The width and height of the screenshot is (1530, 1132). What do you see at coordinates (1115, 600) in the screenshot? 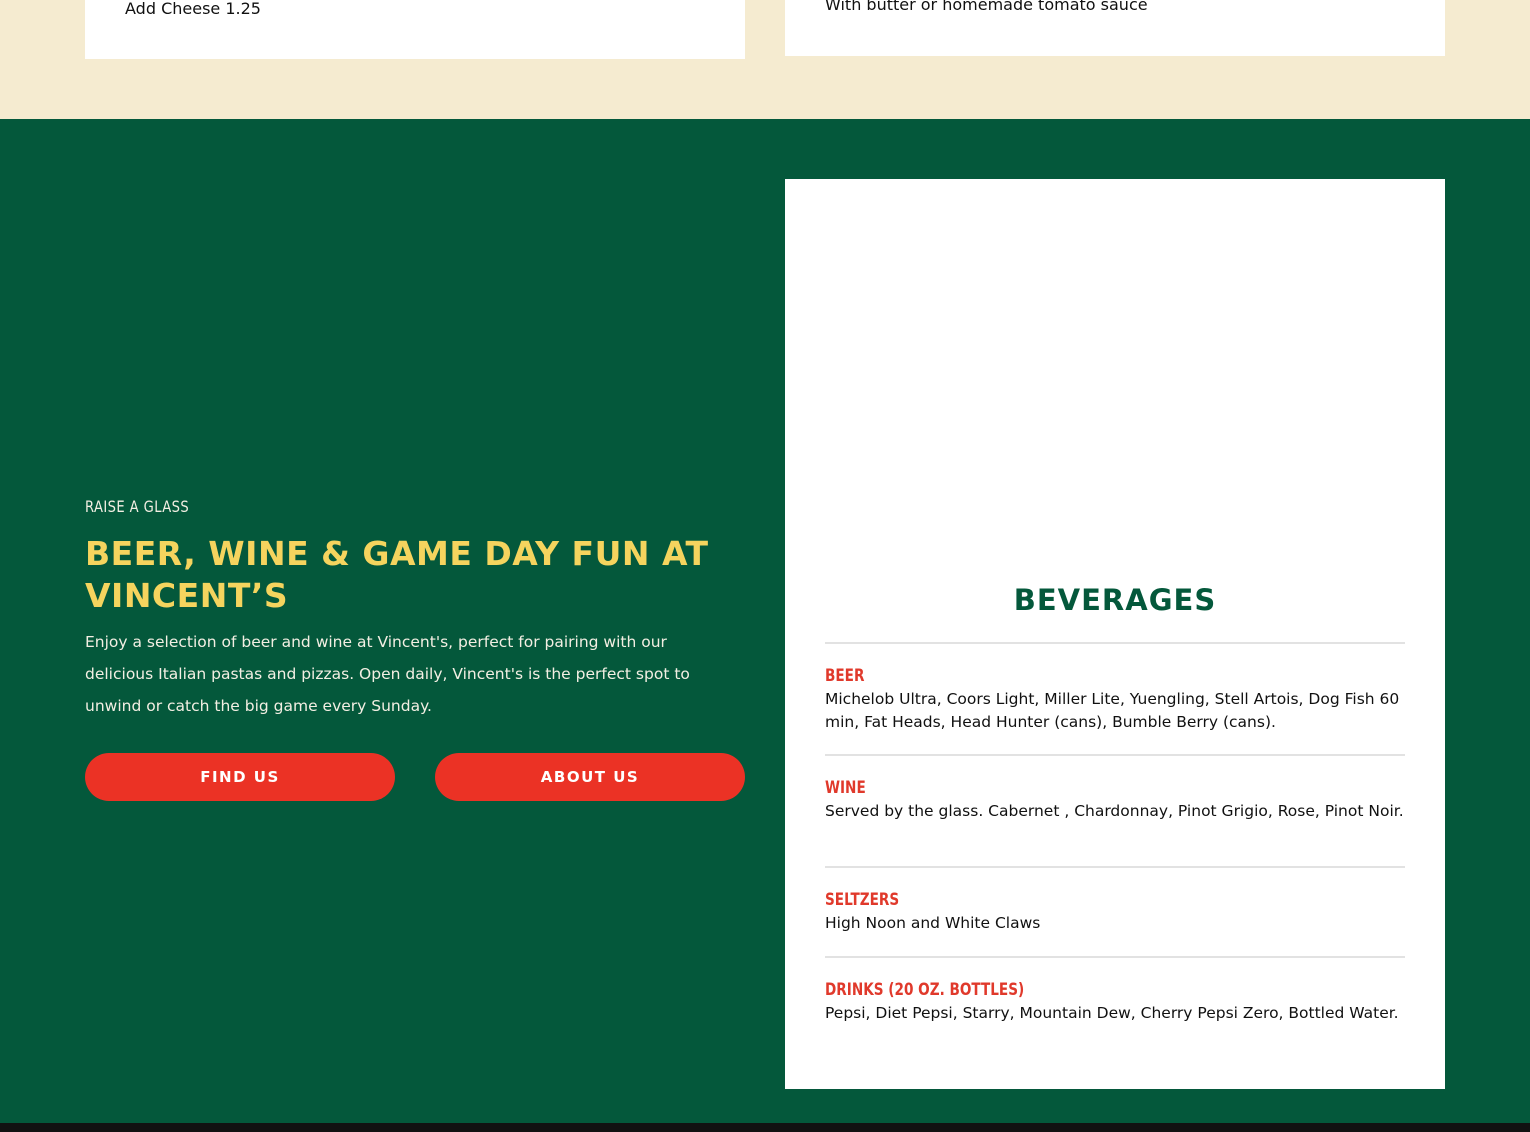
I see `beverages-title: BEVERAGES` at bounding box center [1115, 600].